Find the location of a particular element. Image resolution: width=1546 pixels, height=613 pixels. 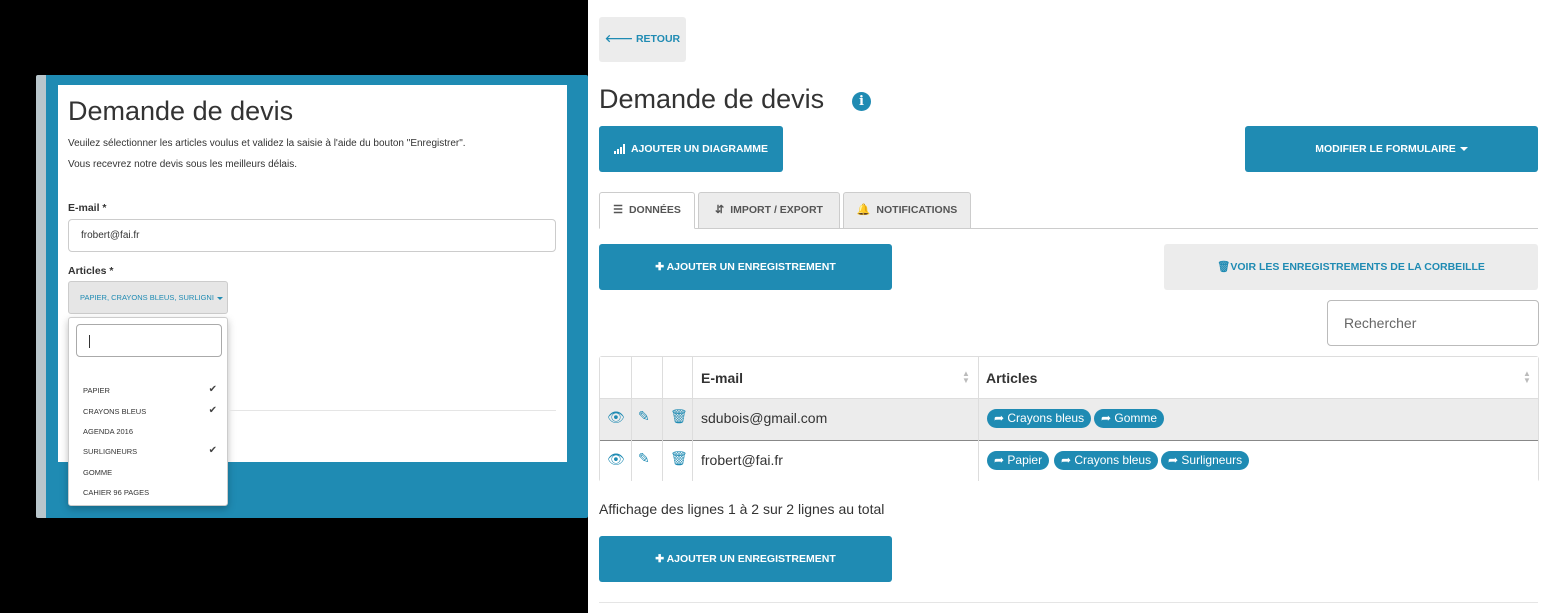

tab-label: NOTIFICATIONS is located at coordinates (917, 210).